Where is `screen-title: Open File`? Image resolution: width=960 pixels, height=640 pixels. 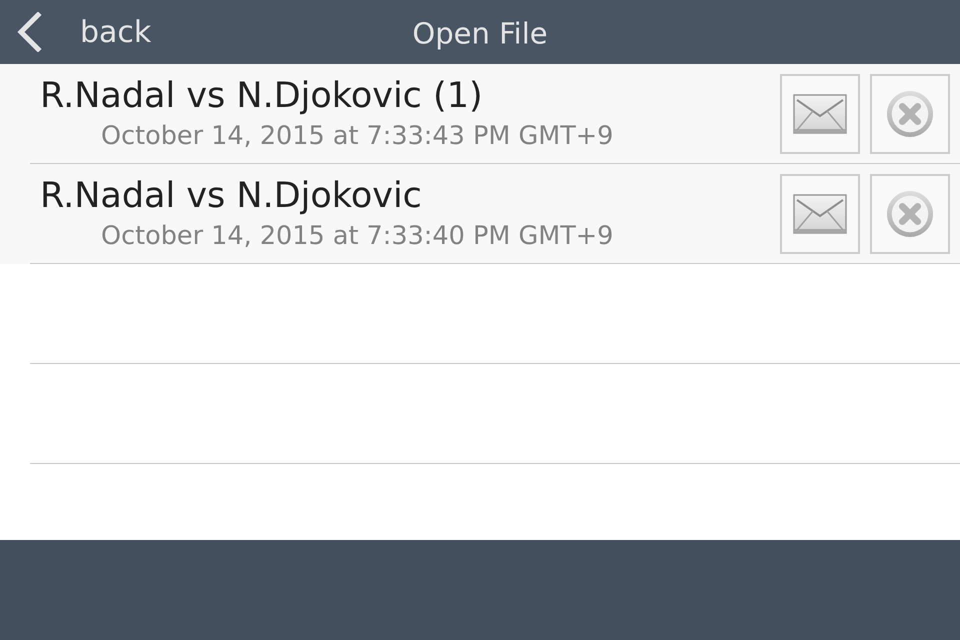 screen-title: Open File is located at coordinates (480, 33).